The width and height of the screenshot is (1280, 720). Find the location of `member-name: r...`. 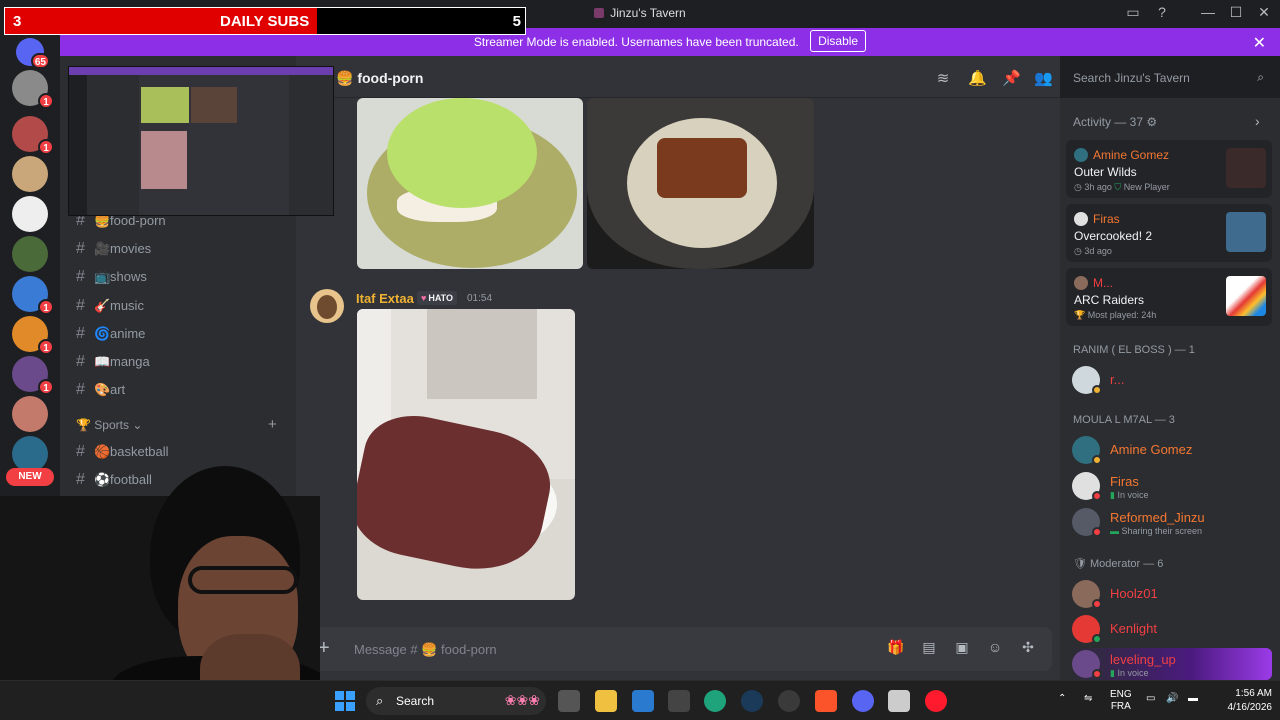

member-name: r... is located at coordinates (1117, 379).